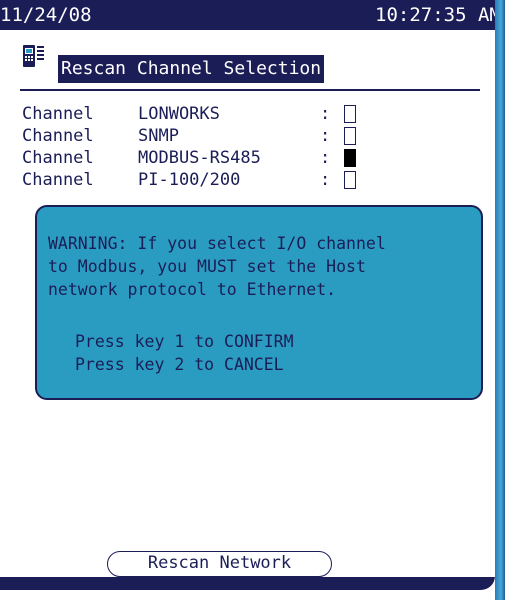  Describe the element at coordinates (46, 15) in the screenshot. I see `status-date: 11/24/08` at that location.